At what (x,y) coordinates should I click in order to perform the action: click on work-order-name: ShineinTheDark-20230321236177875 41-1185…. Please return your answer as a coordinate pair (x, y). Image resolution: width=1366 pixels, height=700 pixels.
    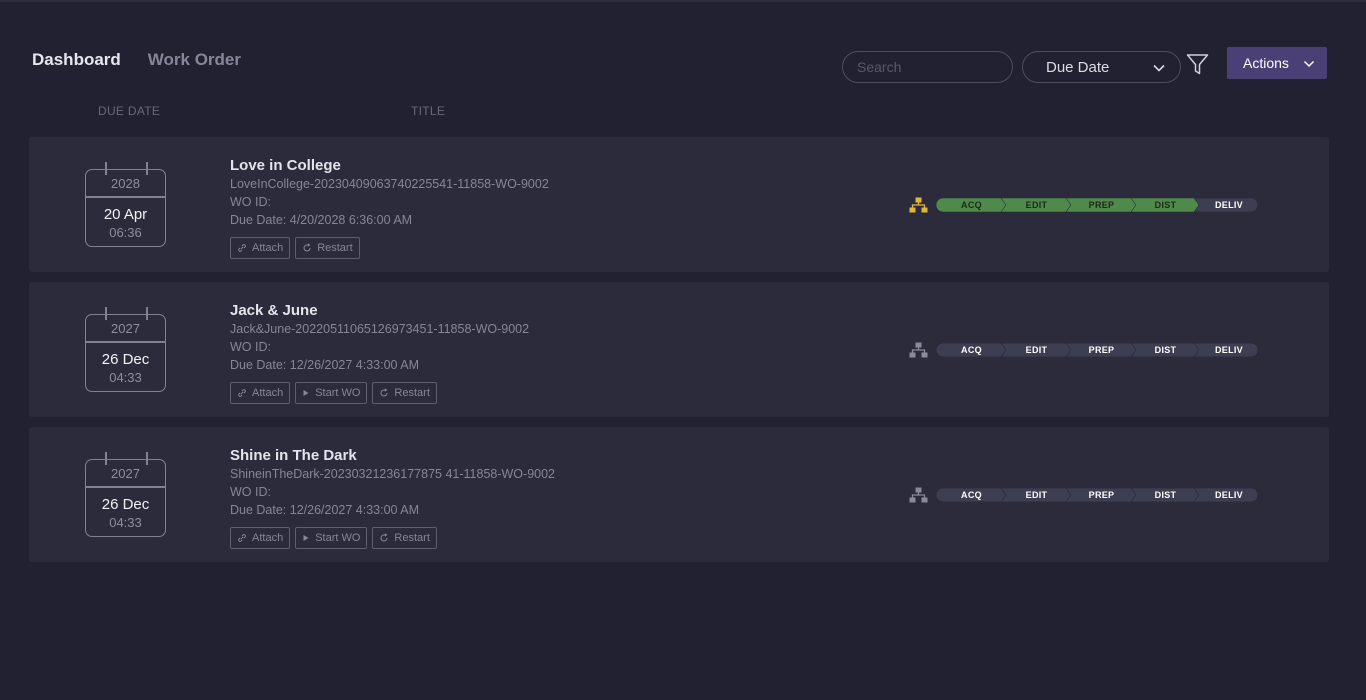
    Looking at the image, I should click on (392, 474).